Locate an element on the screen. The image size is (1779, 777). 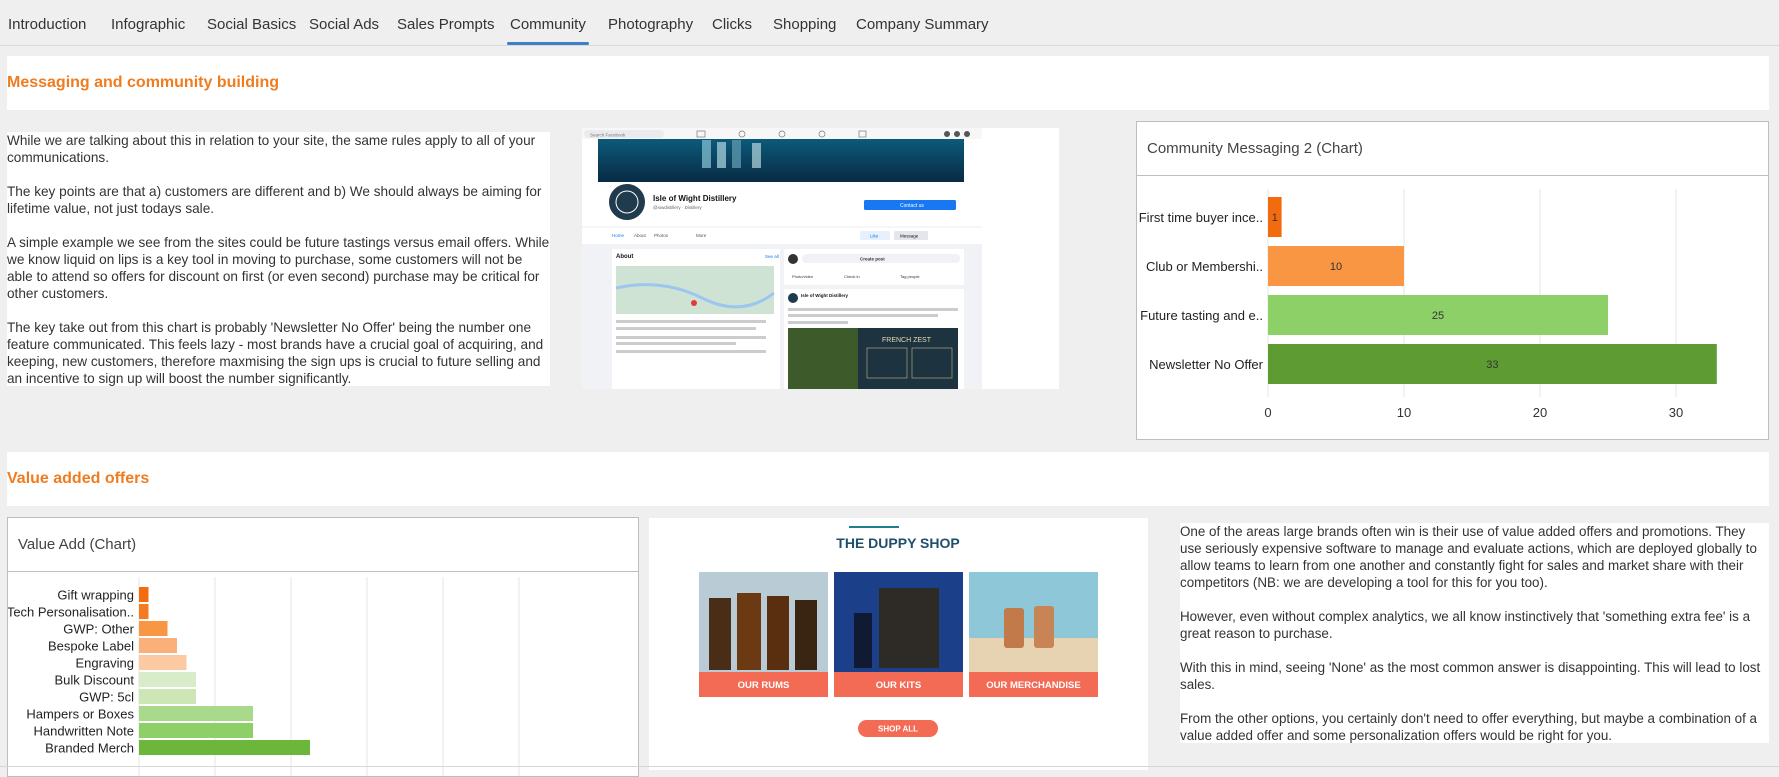
tab-photography: Photography is located at coordinates (650, 24).